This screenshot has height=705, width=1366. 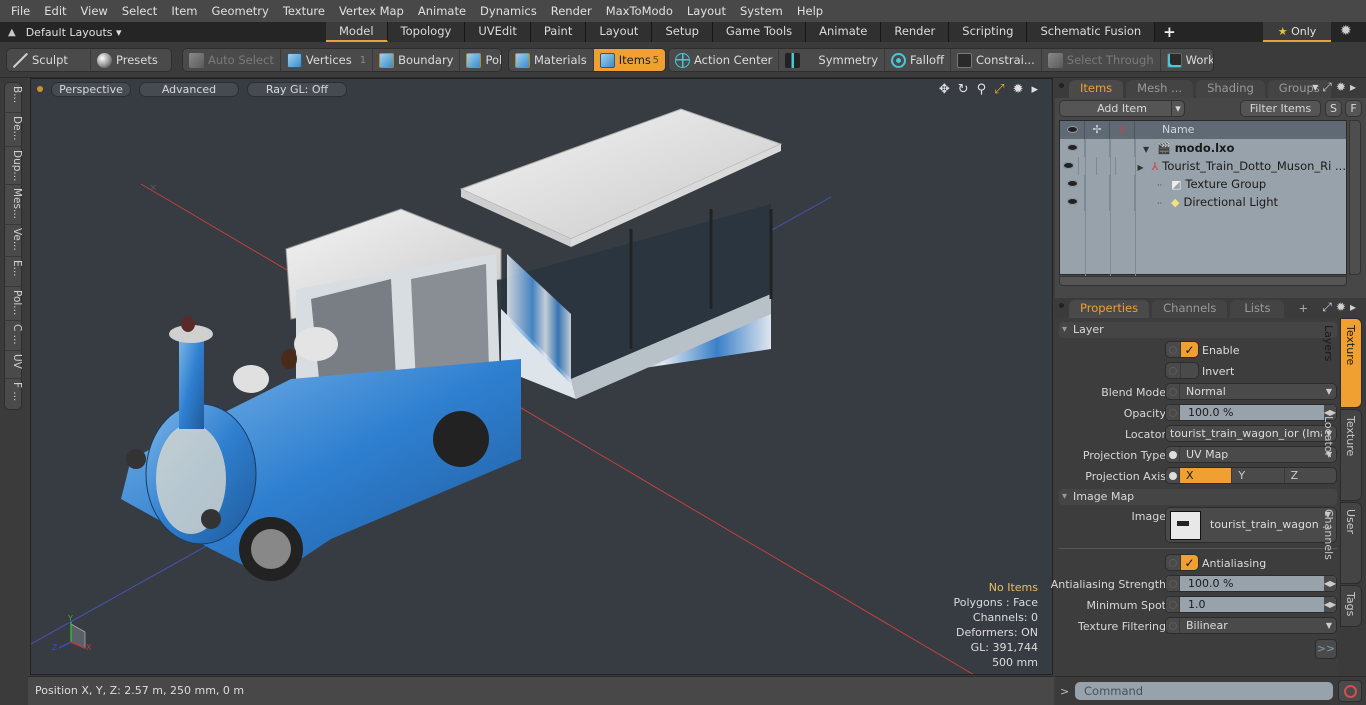 What do you see at coordinates (1342, 455) in the screenshot?
I see `side-tab-texture-locator: Texture Locator` at bounding box center [1342, 455].